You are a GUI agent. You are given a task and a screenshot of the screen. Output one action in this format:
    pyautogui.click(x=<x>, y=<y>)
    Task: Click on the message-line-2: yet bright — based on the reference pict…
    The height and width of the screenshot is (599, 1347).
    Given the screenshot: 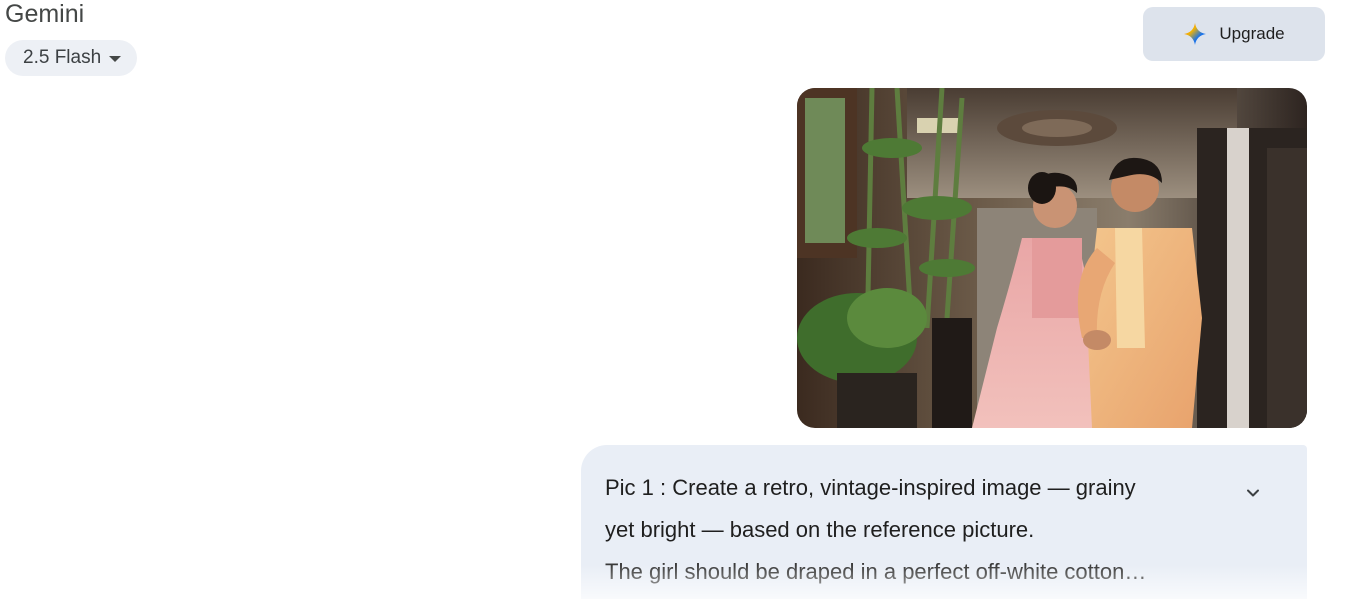 What is the action you would take?
    pyautogui.click(x=820, y=529)
    